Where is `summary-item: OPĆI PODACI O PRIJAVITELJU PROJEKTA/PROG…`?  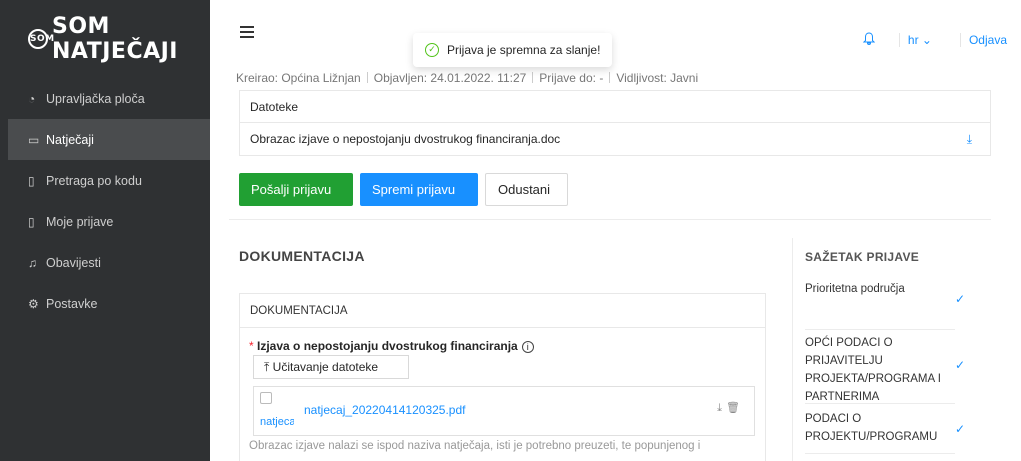
summary-item: OPĆI PODACI O PRIJAVITELJU PROJEKTA/PROG… is located at coordinates (885, 367).